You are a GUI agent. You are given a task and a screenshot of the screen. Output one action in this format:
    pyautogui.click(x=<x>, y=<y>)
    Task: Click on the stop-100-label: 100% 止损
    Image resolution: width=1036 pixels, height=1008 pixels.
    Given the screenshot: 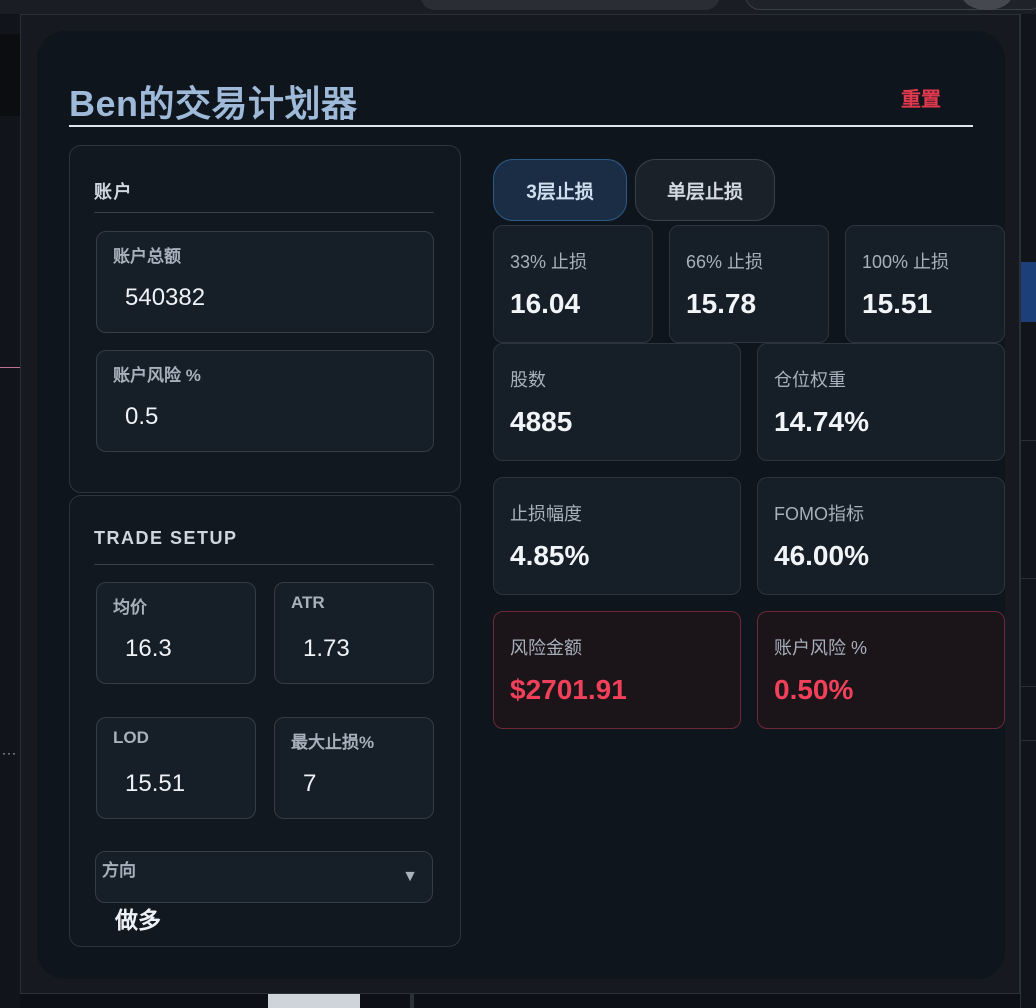 What is the action you would take?
    pyautogui.click(x=906, y=262)
    